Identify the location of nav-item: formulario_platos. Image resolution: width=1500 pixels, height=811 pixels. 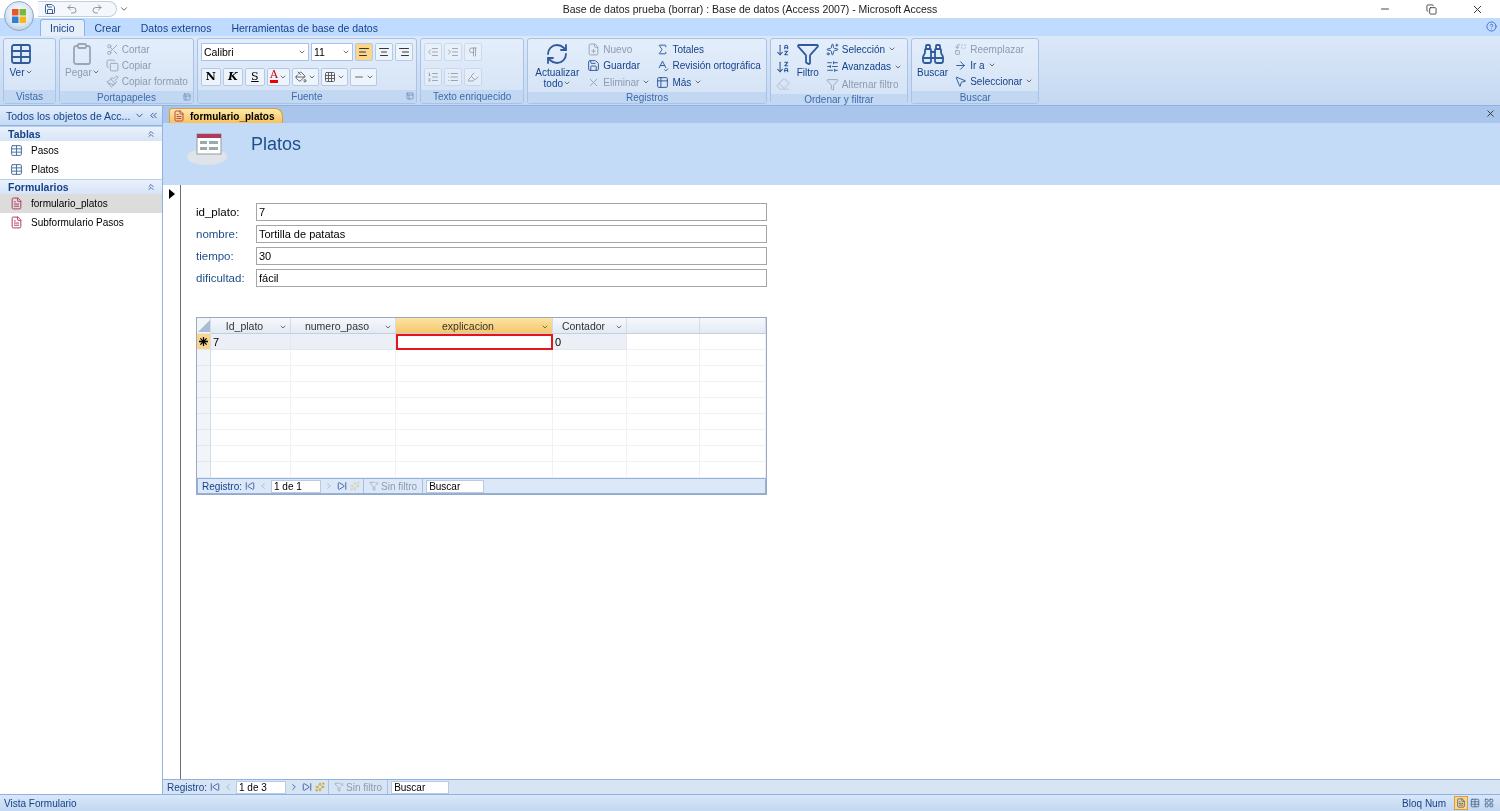
(81, 203).